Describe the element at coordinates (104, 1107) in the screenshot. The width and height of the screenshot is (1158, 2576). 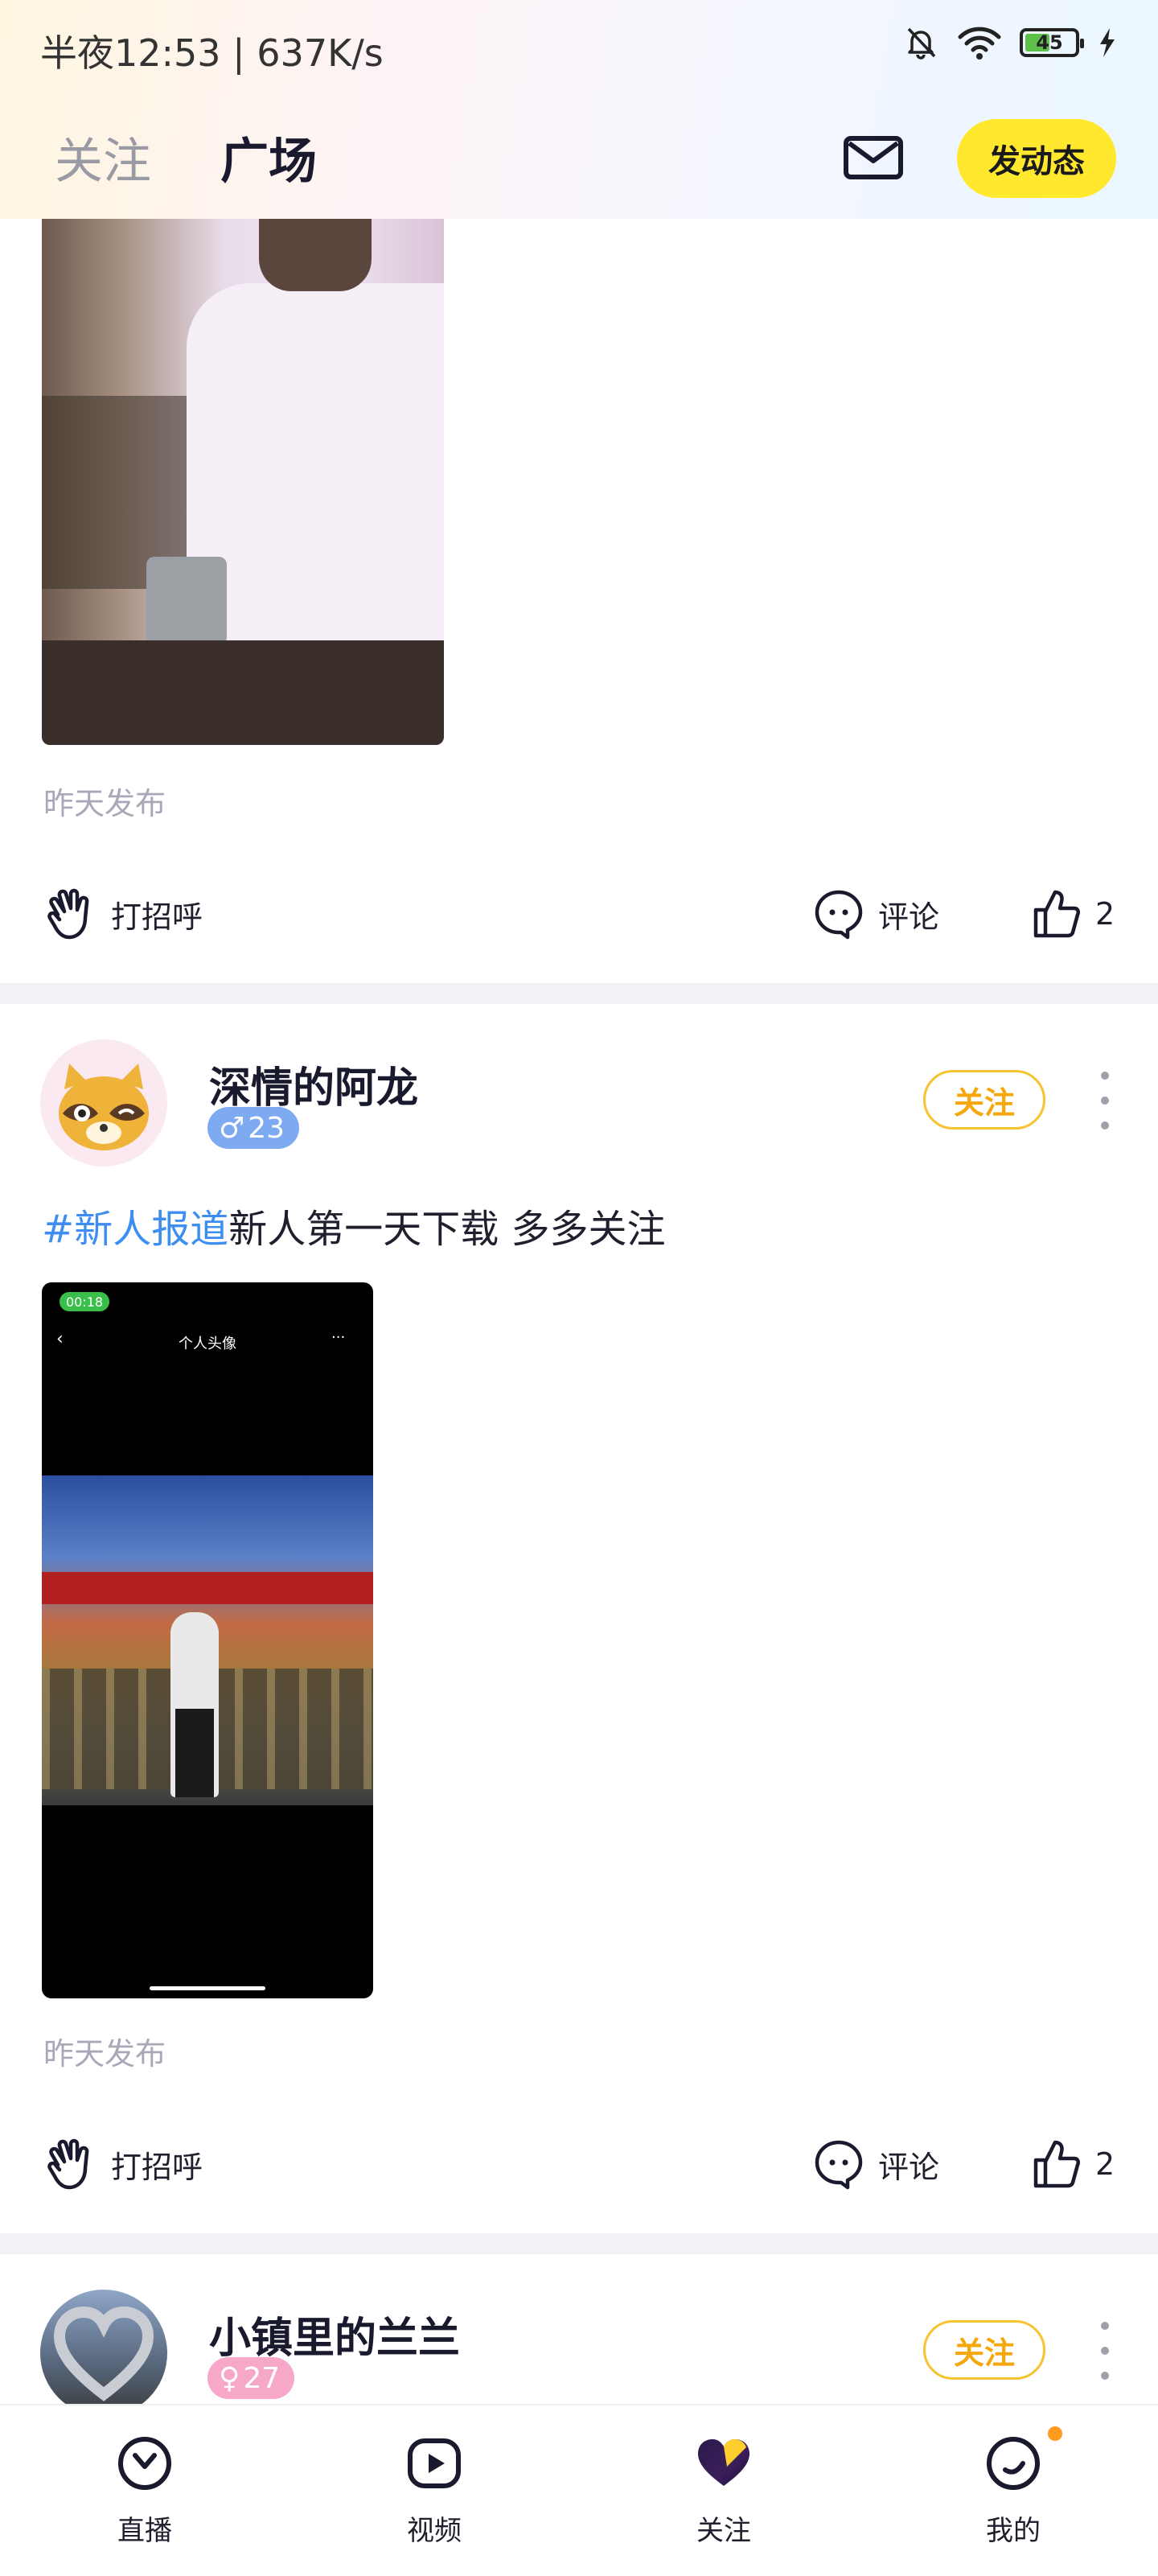
I see `raccoon-avatar-icon` at that location.